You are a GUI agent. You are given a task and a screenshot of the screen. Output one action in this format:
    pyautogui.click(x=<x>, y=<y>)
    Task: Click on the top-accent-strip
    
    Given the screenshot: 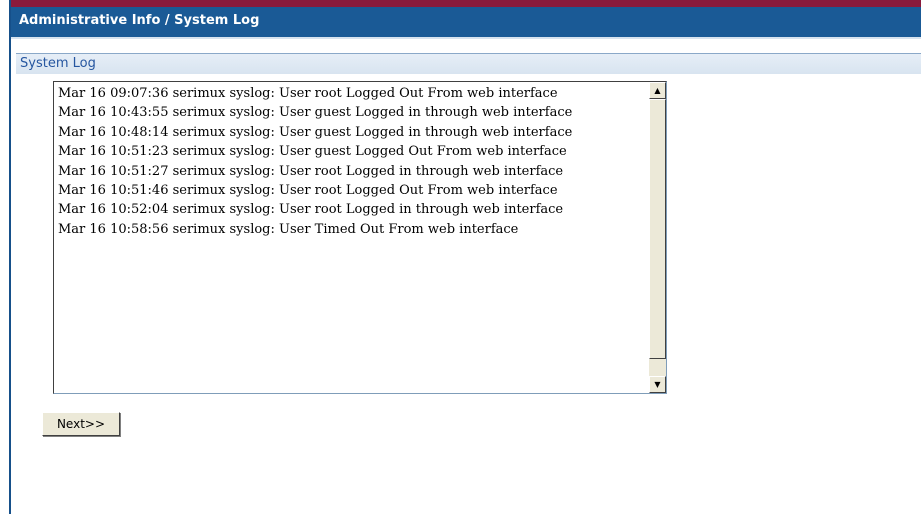 What is the action you would take?
    pyautogui.click(x=466, y=3)
    